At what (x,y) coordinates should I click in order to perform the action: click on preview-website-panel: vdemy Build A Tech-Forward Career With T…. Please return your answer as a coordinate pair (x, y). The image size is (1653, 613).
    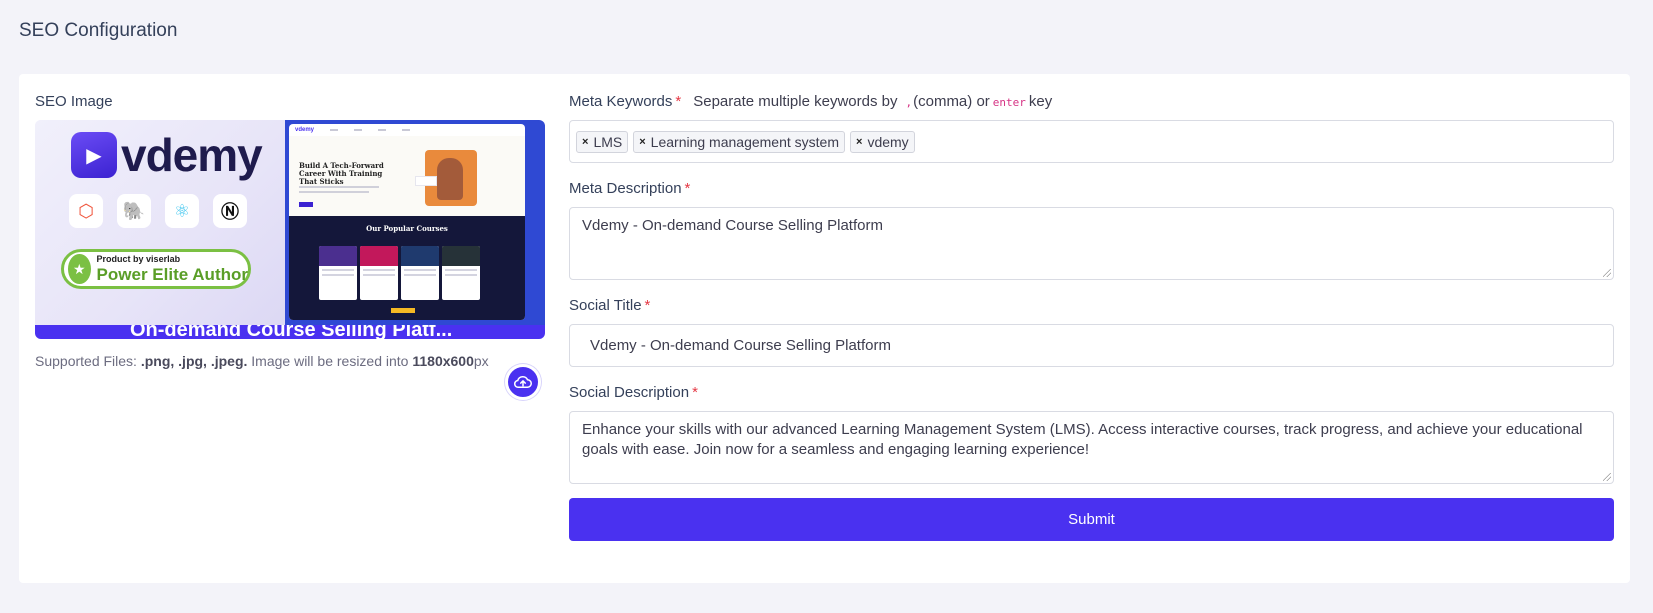
    Looking at the image, I should click on (415, 222).